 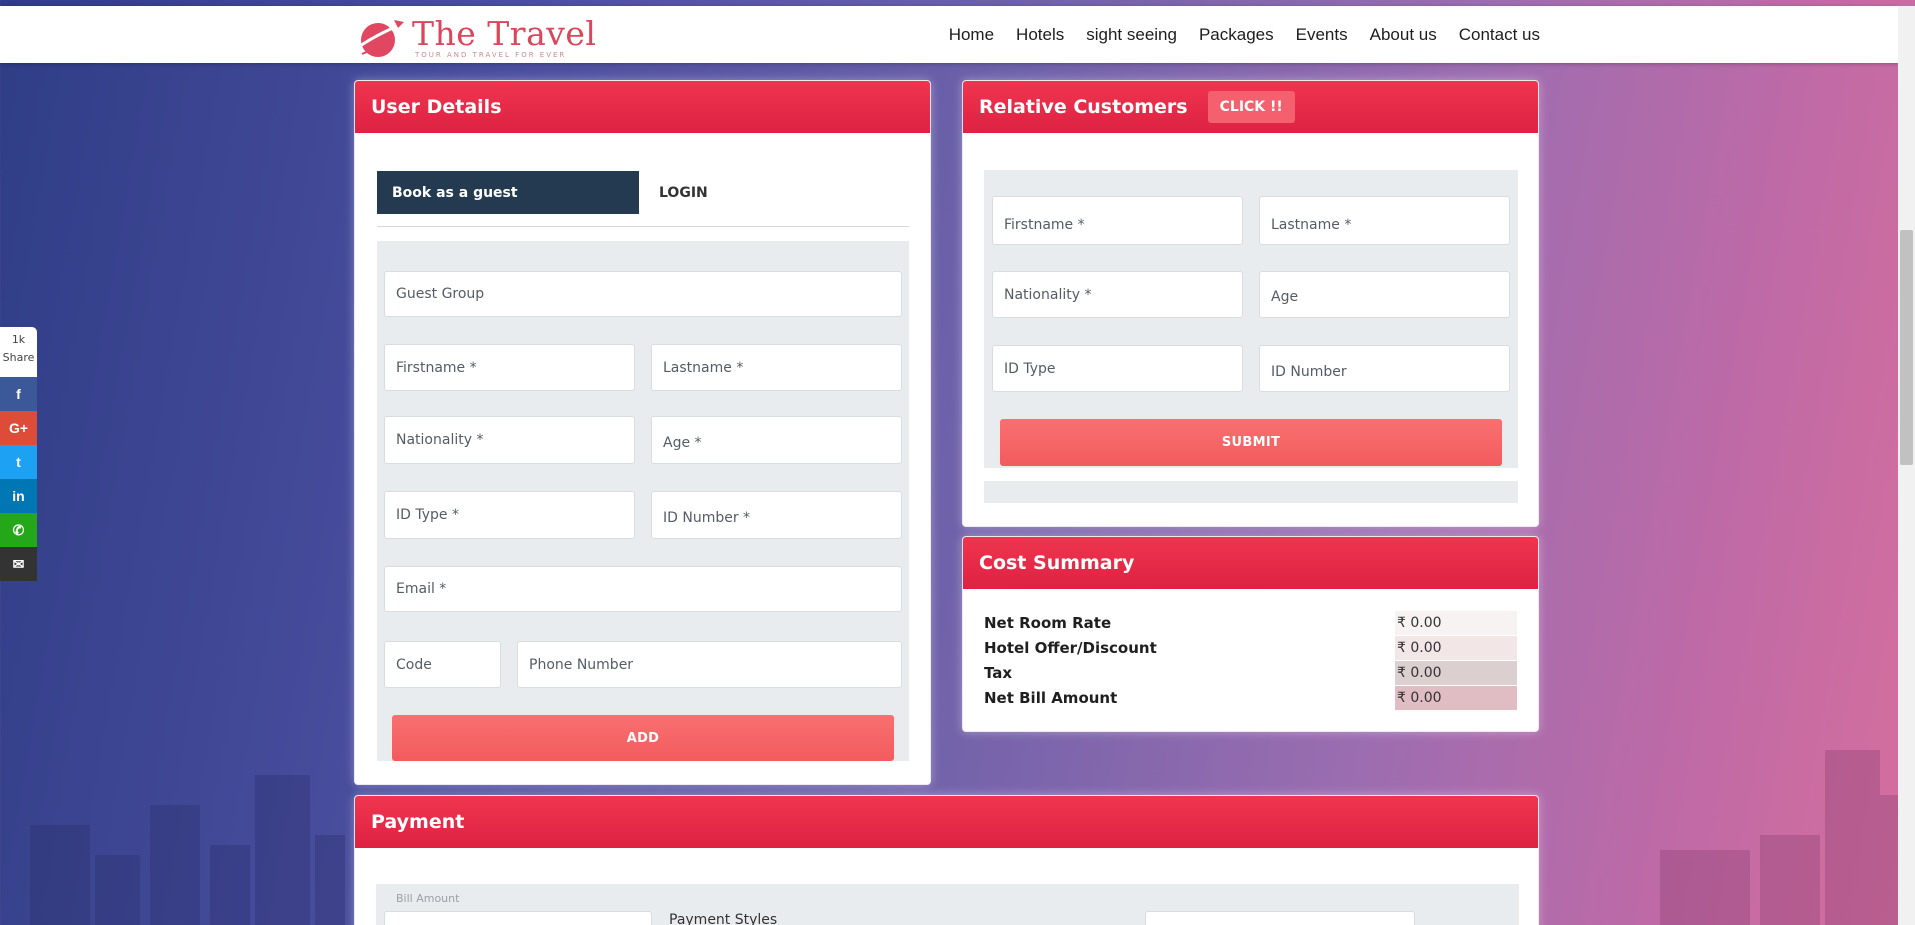 What do you see at coordinates (1044, 224) in the screenshot?
I see `relative-firstname-placeholder: Firstname *` at bounding box center [1044, 224].